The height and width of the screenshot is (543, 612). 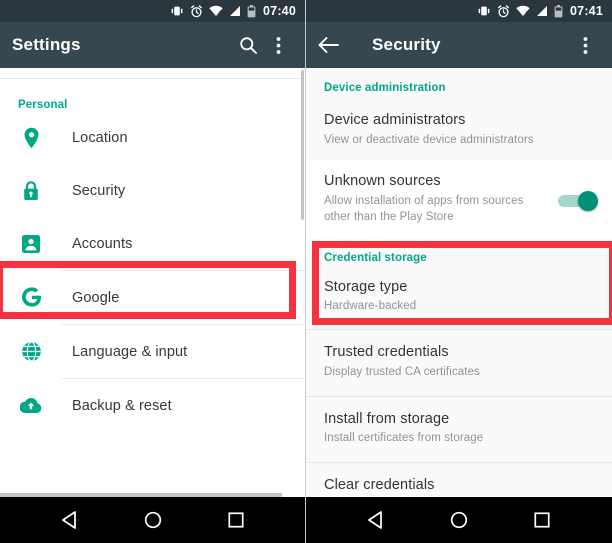 What do you see at coordinates (402, 371) in the screenshot?
I see `item-subtitle: Display trusted CA certificates` at bounding box center [402, 371].